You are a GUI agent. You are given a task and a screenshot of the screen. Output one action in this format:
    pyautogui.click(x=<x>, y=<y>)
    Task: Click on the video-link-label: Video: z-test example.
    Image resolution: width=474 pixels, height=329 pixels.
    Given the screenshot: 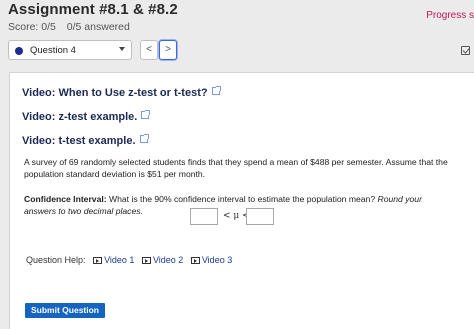 What is the action you would take?
    pyautogui.click(x=80, y=117)
    